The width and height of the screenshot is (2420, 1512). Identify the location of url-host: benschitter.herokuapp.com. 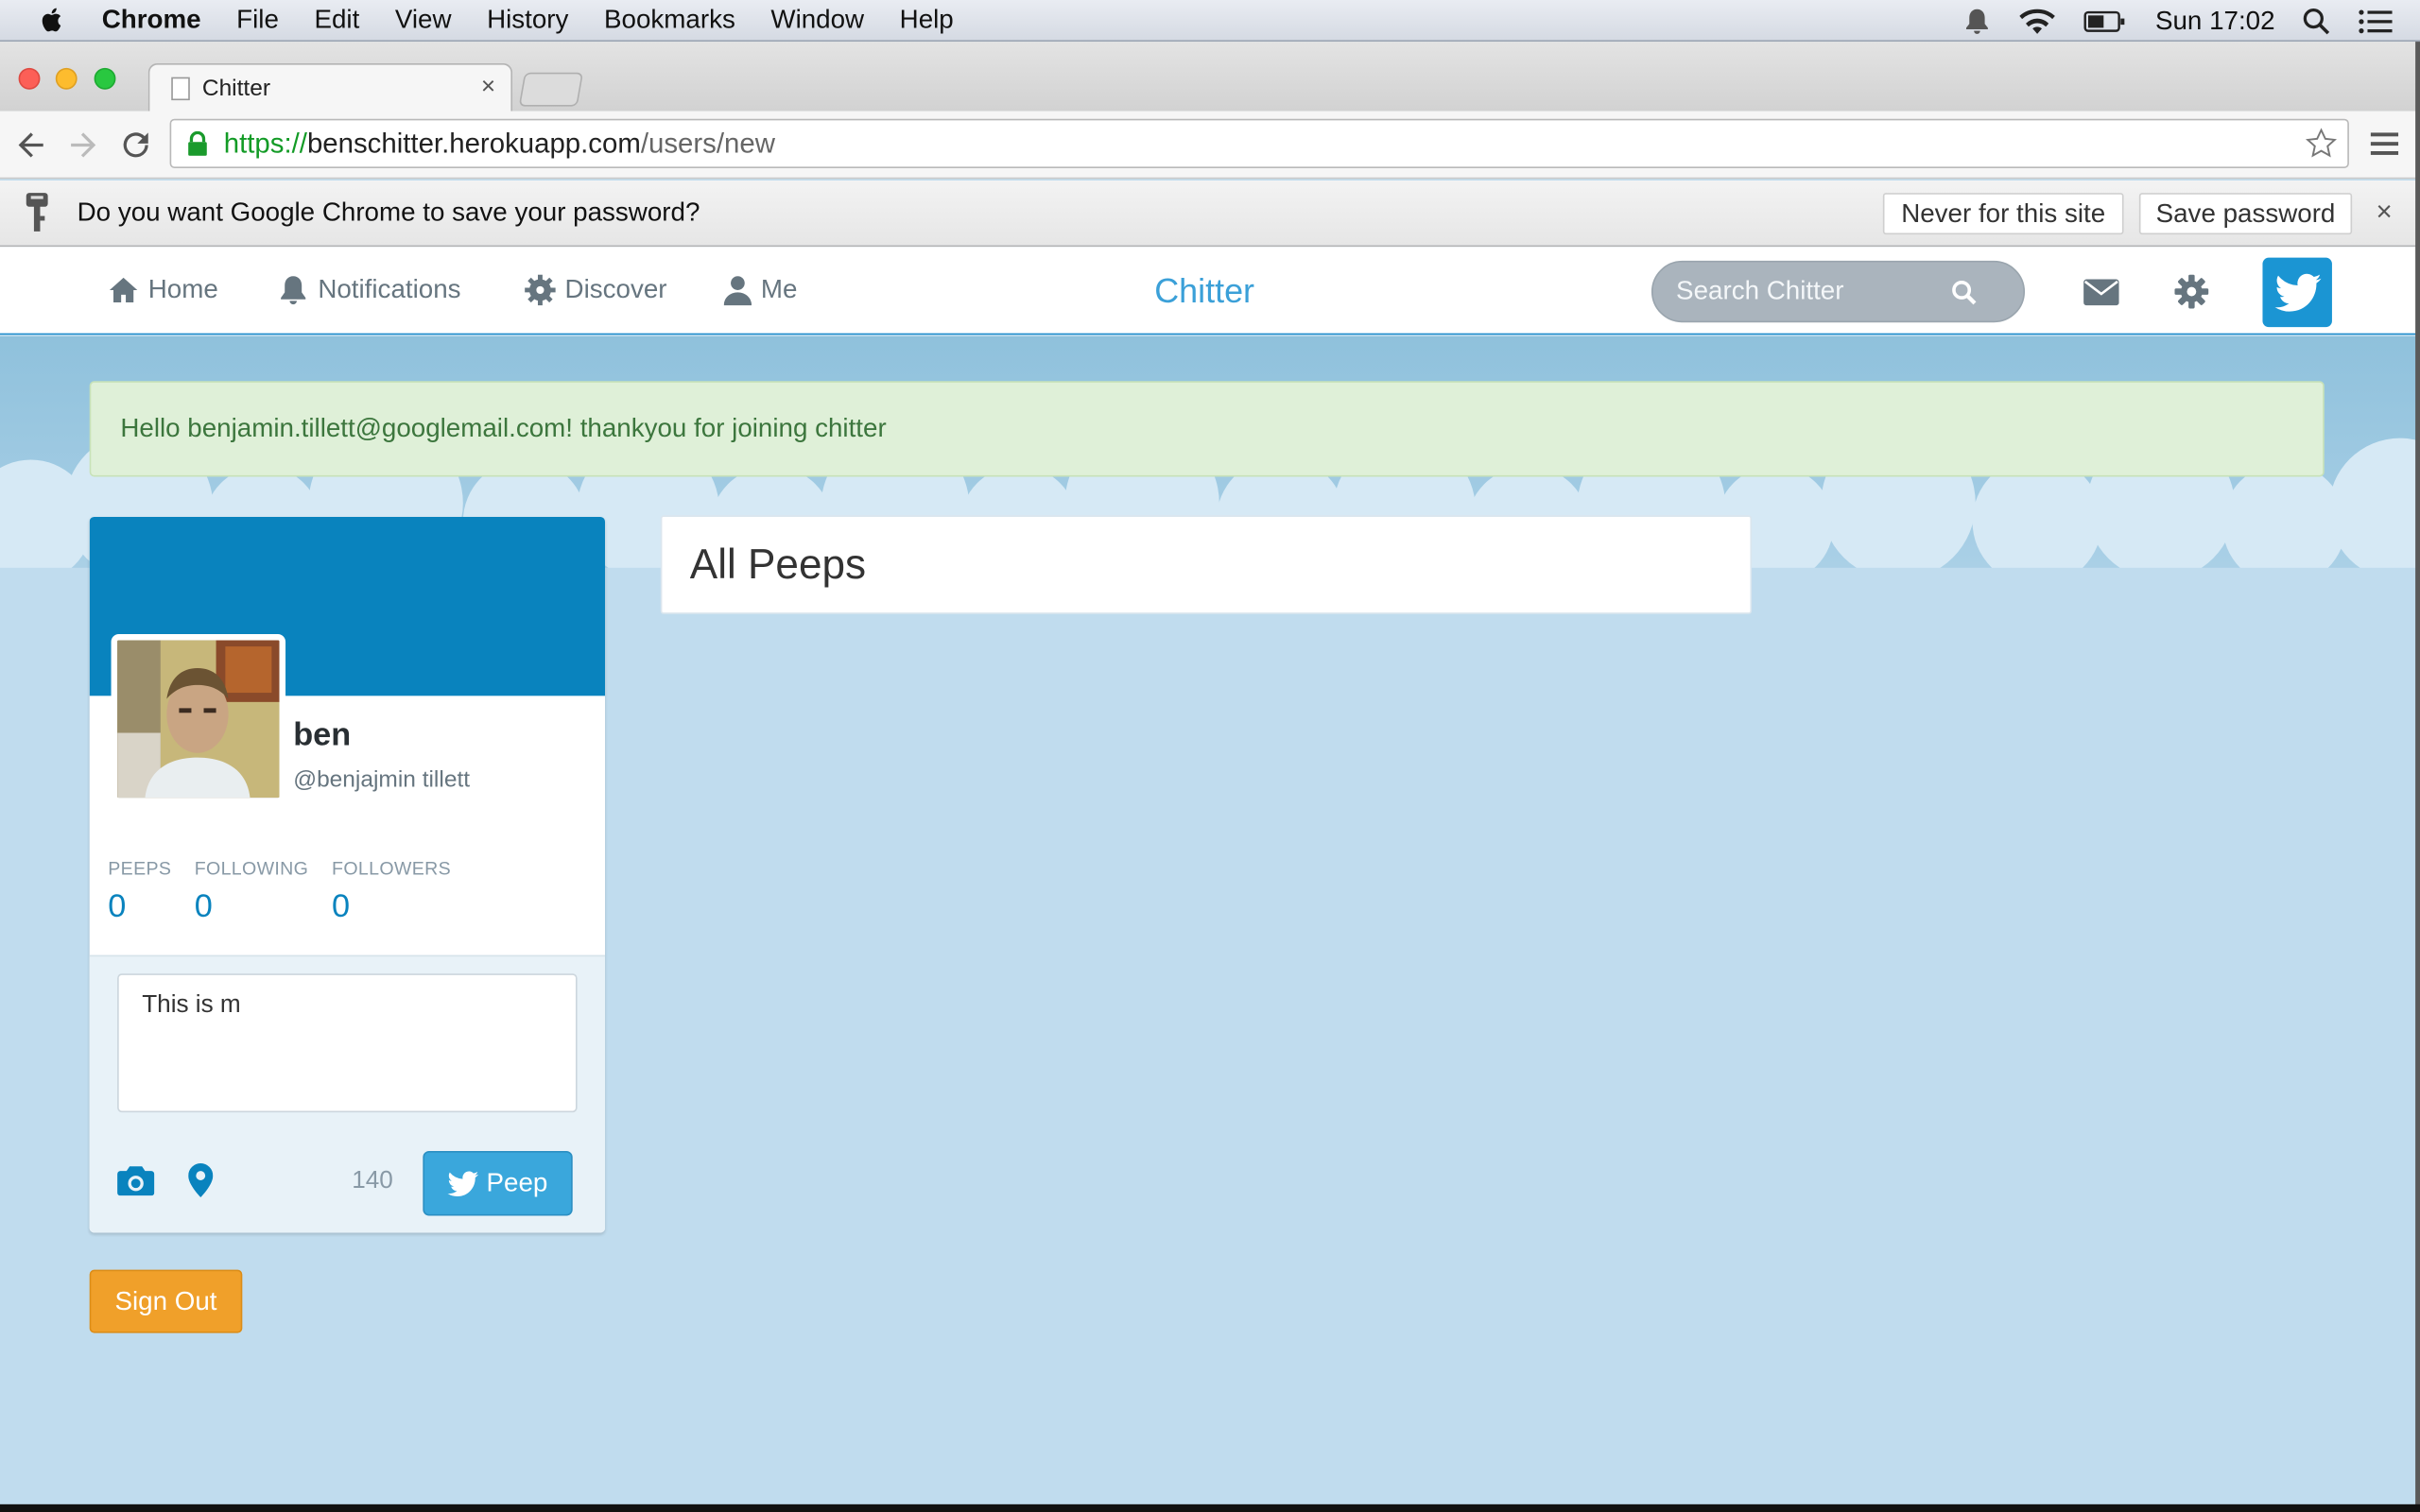
(473, 143).